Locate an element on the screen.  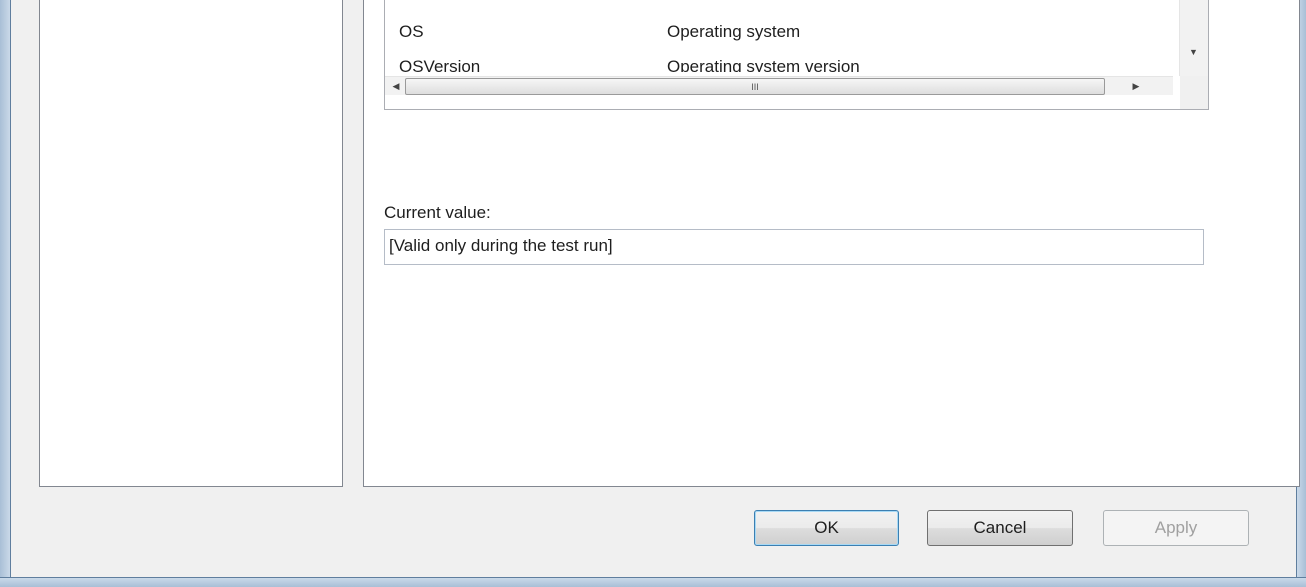
window-frame-left is located at coordinates (5, 293).